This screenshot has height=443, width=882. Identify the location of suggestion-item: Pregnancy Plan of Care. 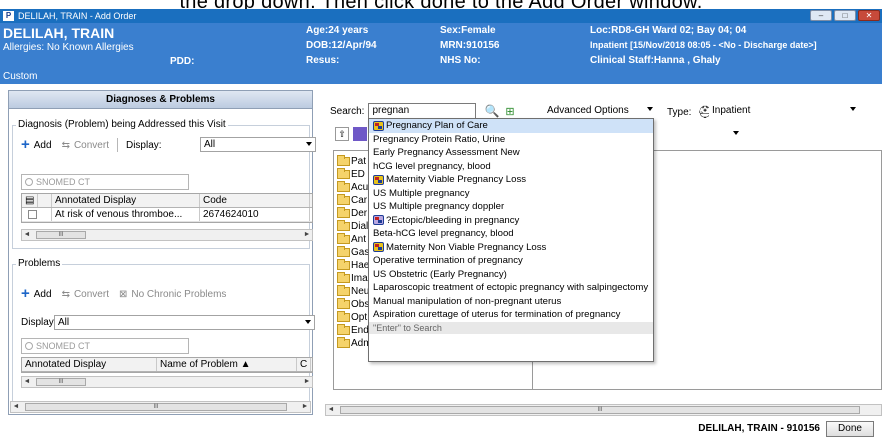
(511, 126).